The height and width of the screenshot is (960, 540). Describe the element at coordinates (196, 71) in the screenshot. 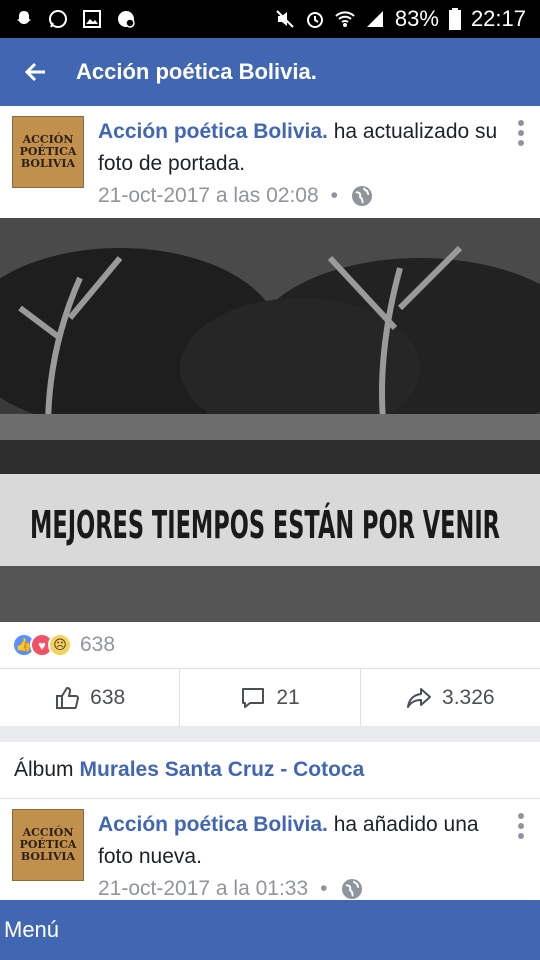

I see `page-title: Acción poética Bolivia.` at that location.